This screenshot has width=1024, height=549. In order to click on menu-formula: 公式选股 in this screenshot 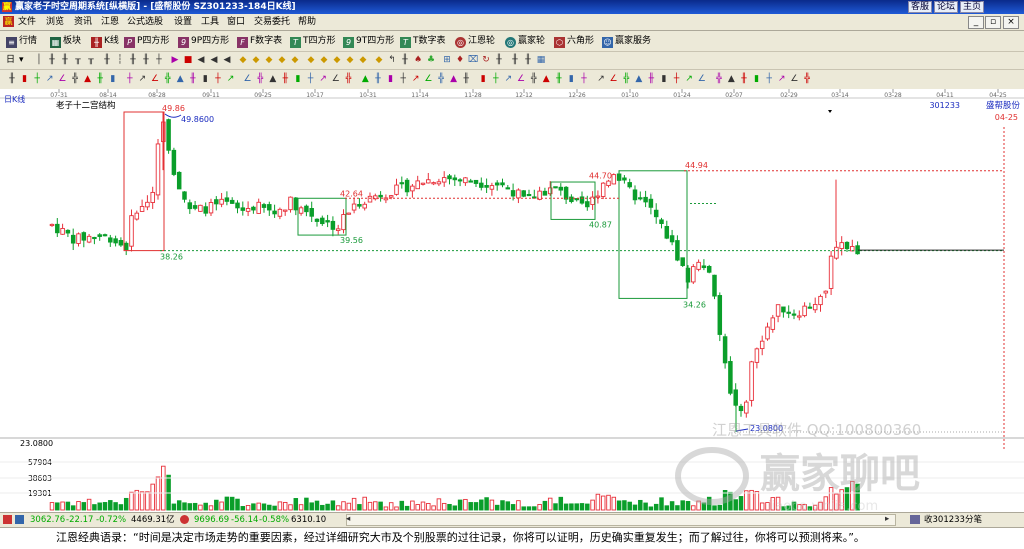, I will do `click(145, 22)`.